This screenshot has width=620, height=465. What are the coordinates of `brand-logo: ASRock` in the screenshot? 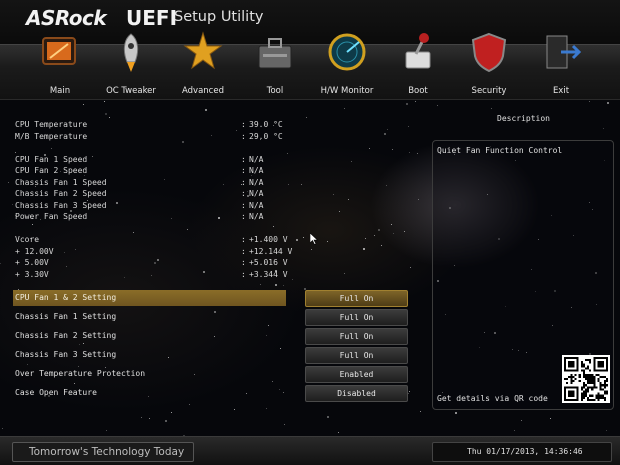 It's located at (66, 18).